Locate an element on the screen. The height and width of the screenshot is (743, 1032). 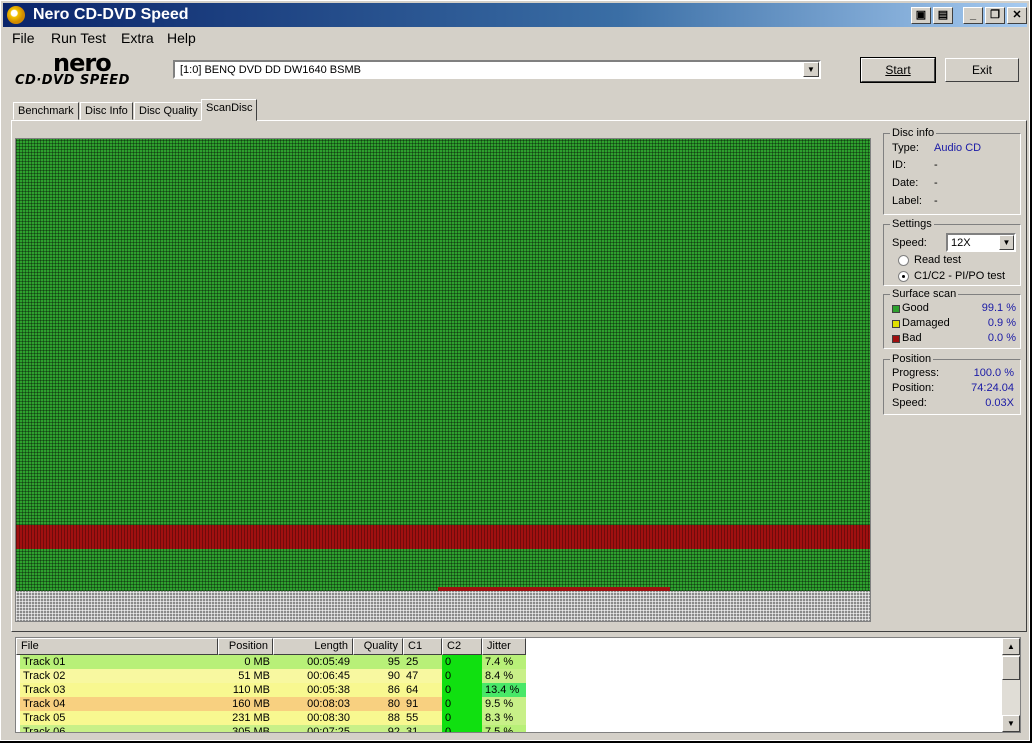
scroll-up-icon: ▲ is located at coordinates (1011, 646).